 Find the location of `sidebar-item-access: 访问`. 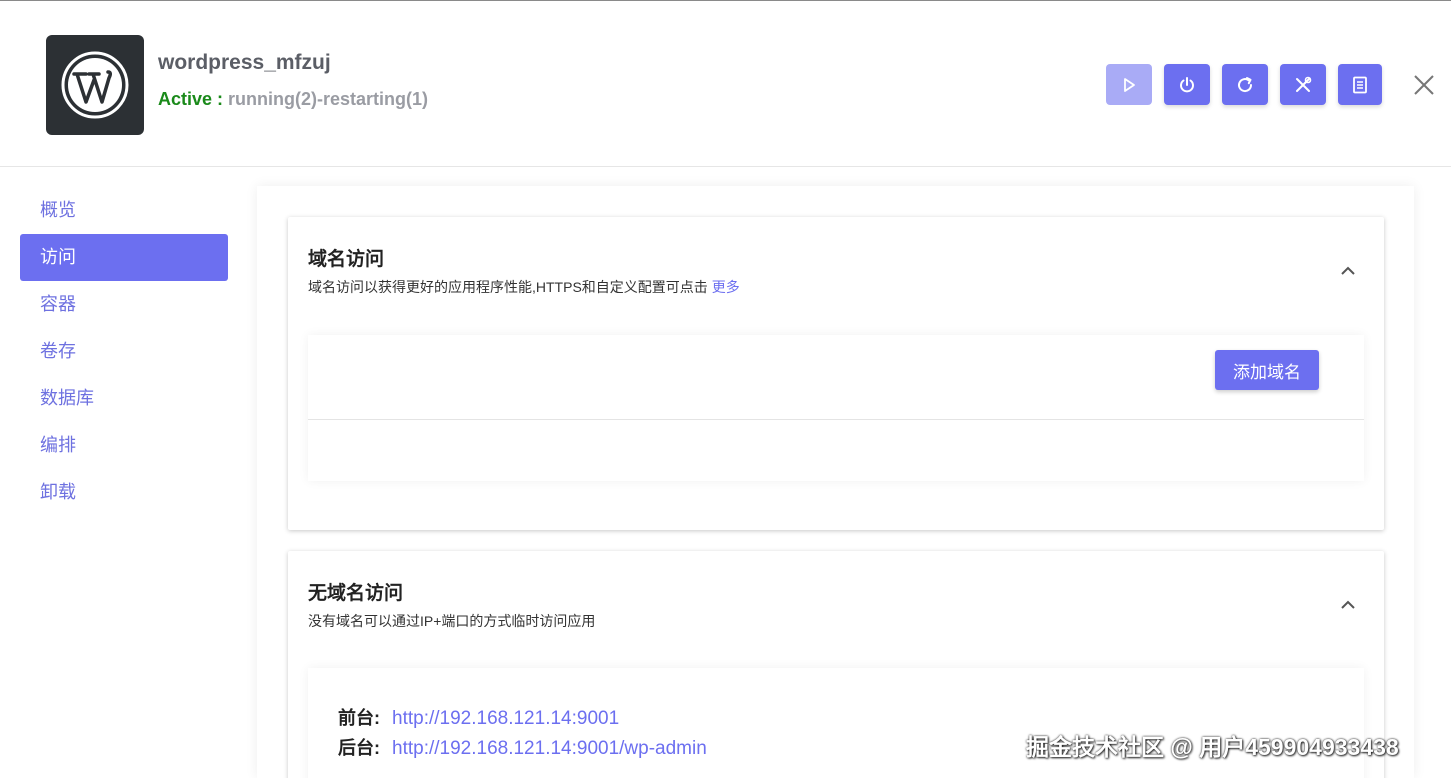

sidebar-item-access: 访问 is located at coordinates (124, 257).